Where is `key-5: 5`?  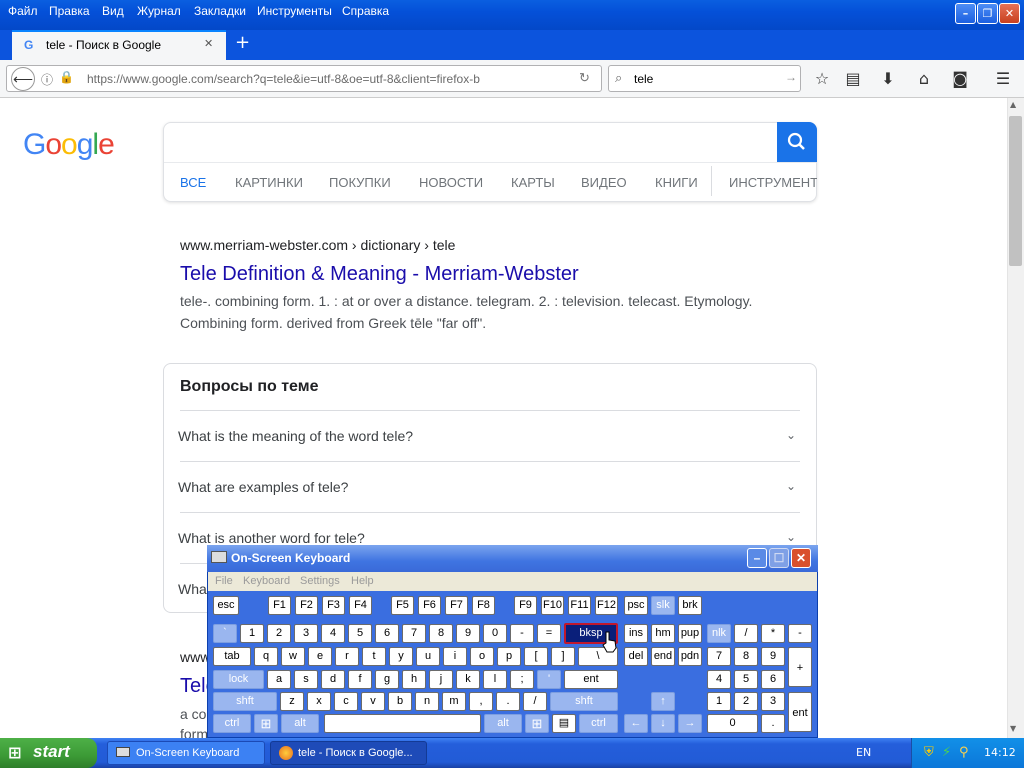
key-5: 5 is located at coordinates (360, 633).